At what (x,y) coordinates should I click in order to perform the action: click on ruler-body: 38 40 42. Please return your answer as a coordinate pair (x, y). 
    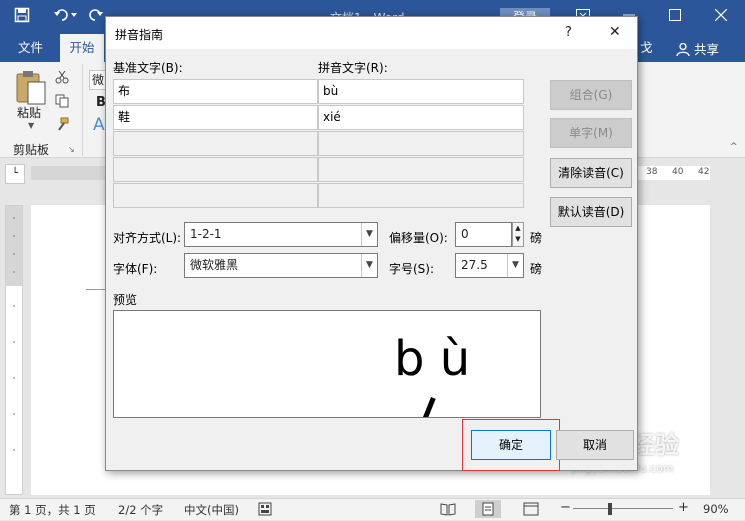
    Looking at the image, I should click on (674, 173).